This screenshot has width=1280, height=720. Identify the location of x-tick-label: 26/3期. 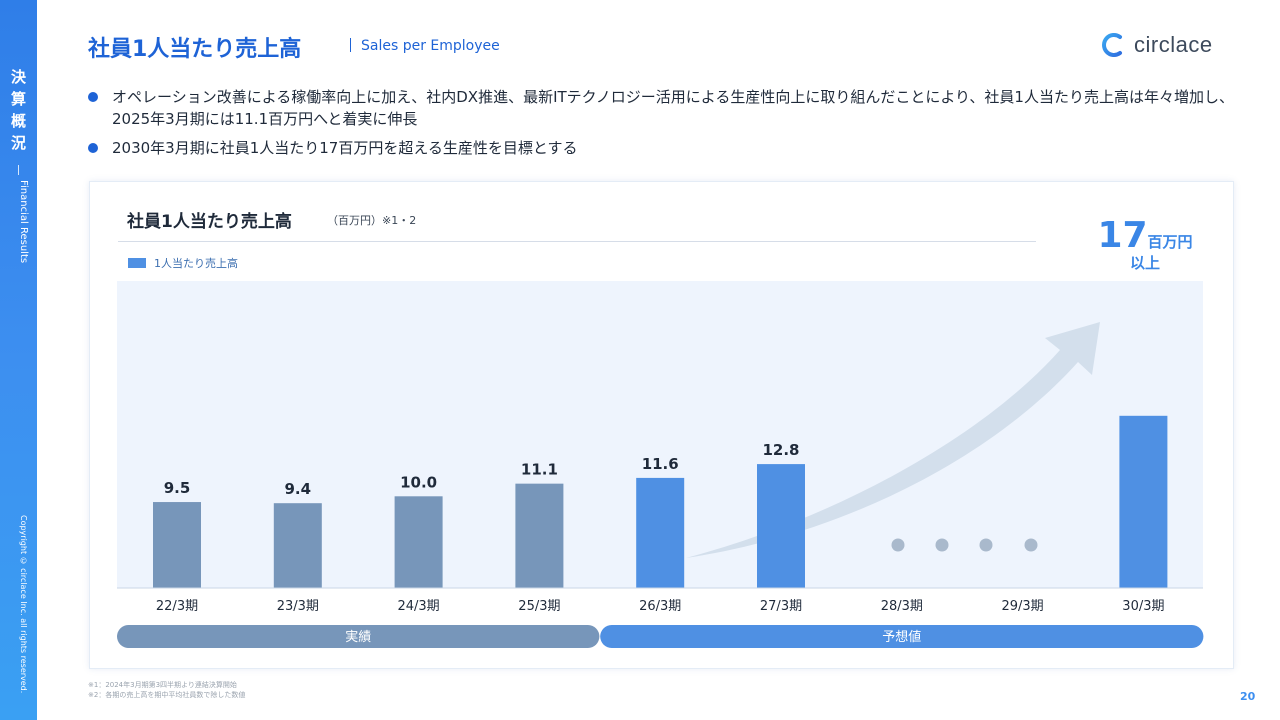
(660, 606).